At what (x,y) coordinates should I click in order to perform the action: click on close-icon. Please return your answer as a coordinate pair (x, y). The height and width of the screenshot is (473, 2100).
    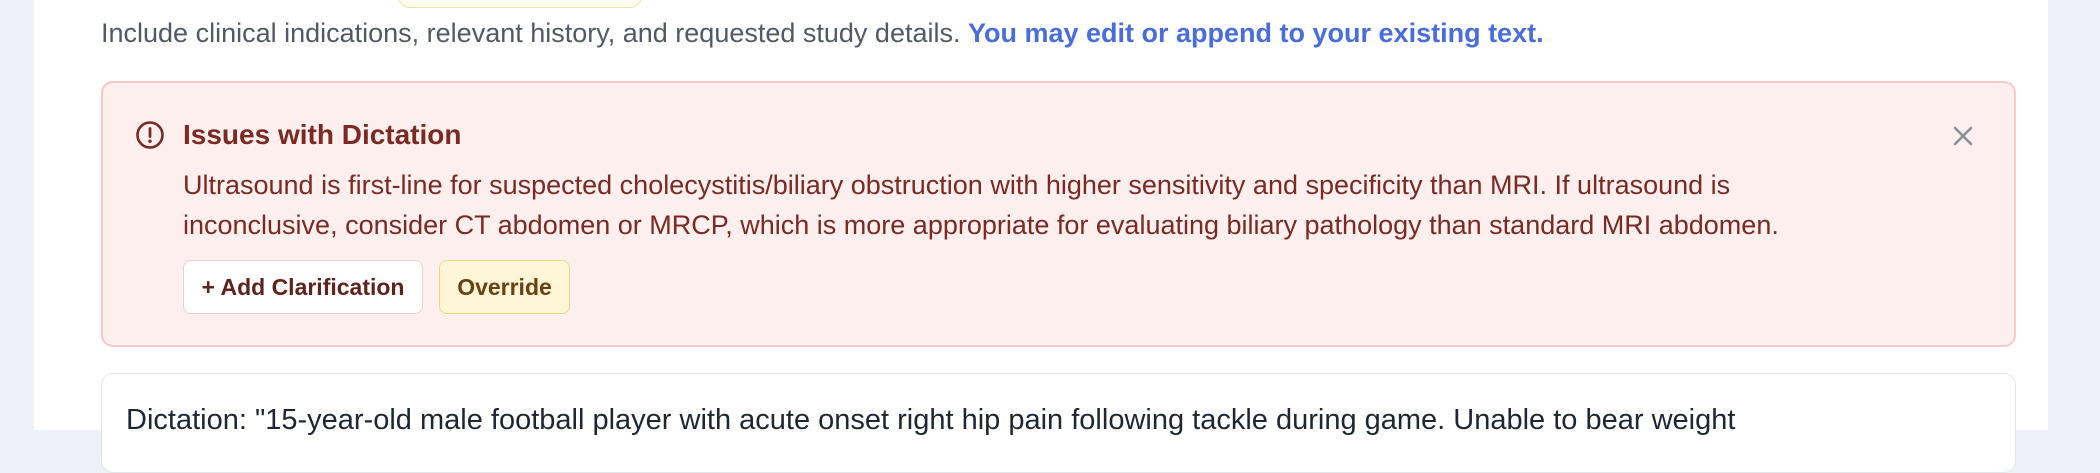
    Looking at the image, I should click on (1963, 136).